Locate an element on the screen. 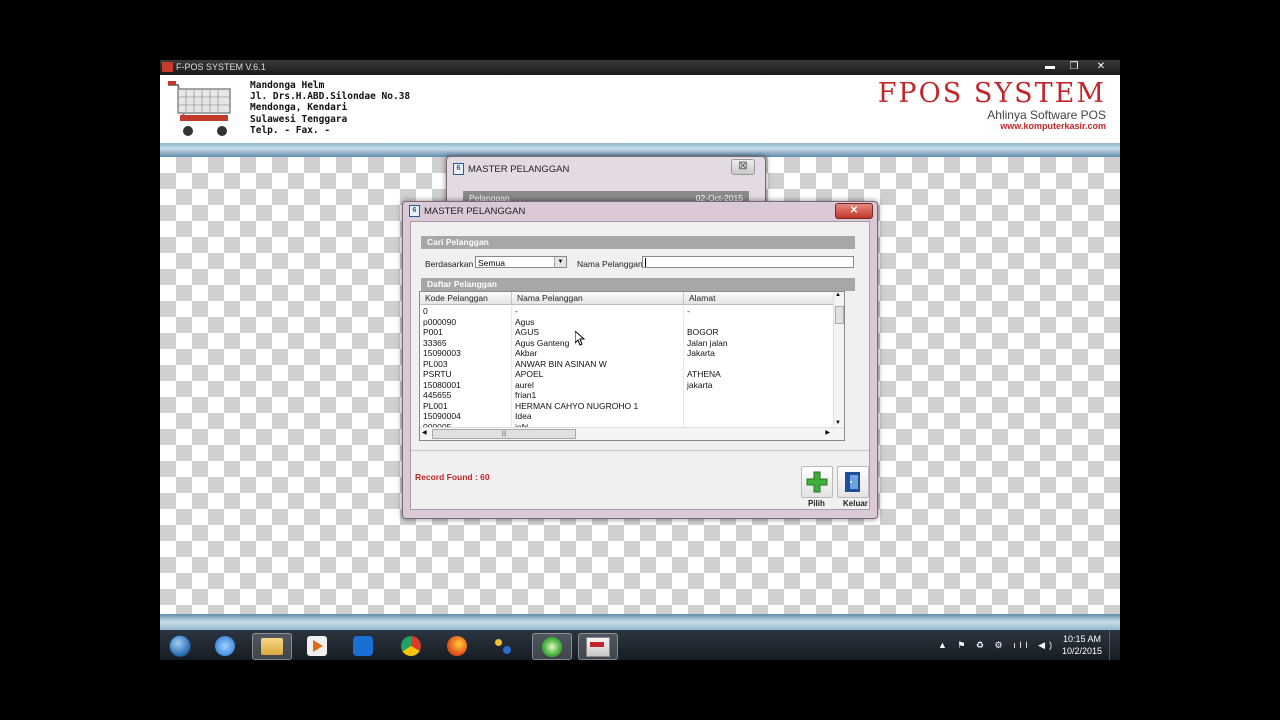 The width and height of the screenshot is (1280, 720). brand-url: www.komputerkasir.com is located at coordinates (1053, 126).